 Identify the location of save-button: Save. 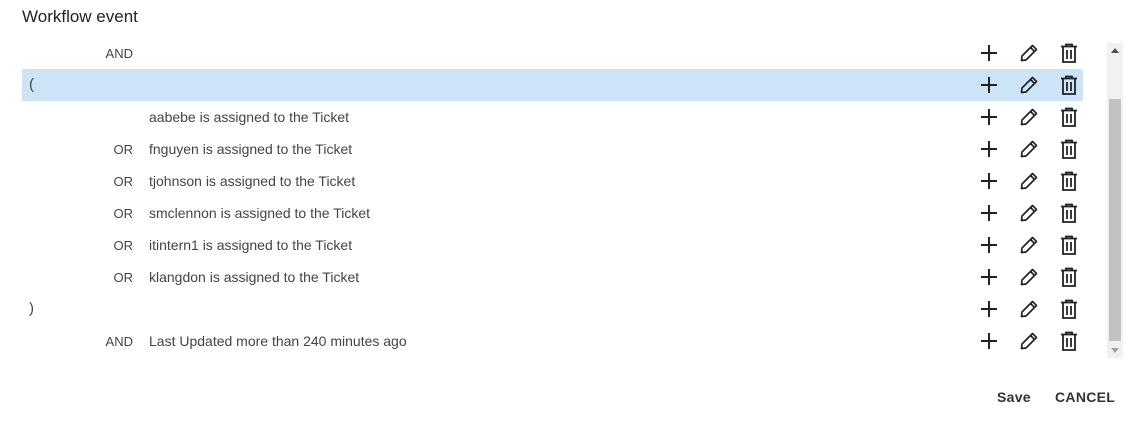
(1014, 397).